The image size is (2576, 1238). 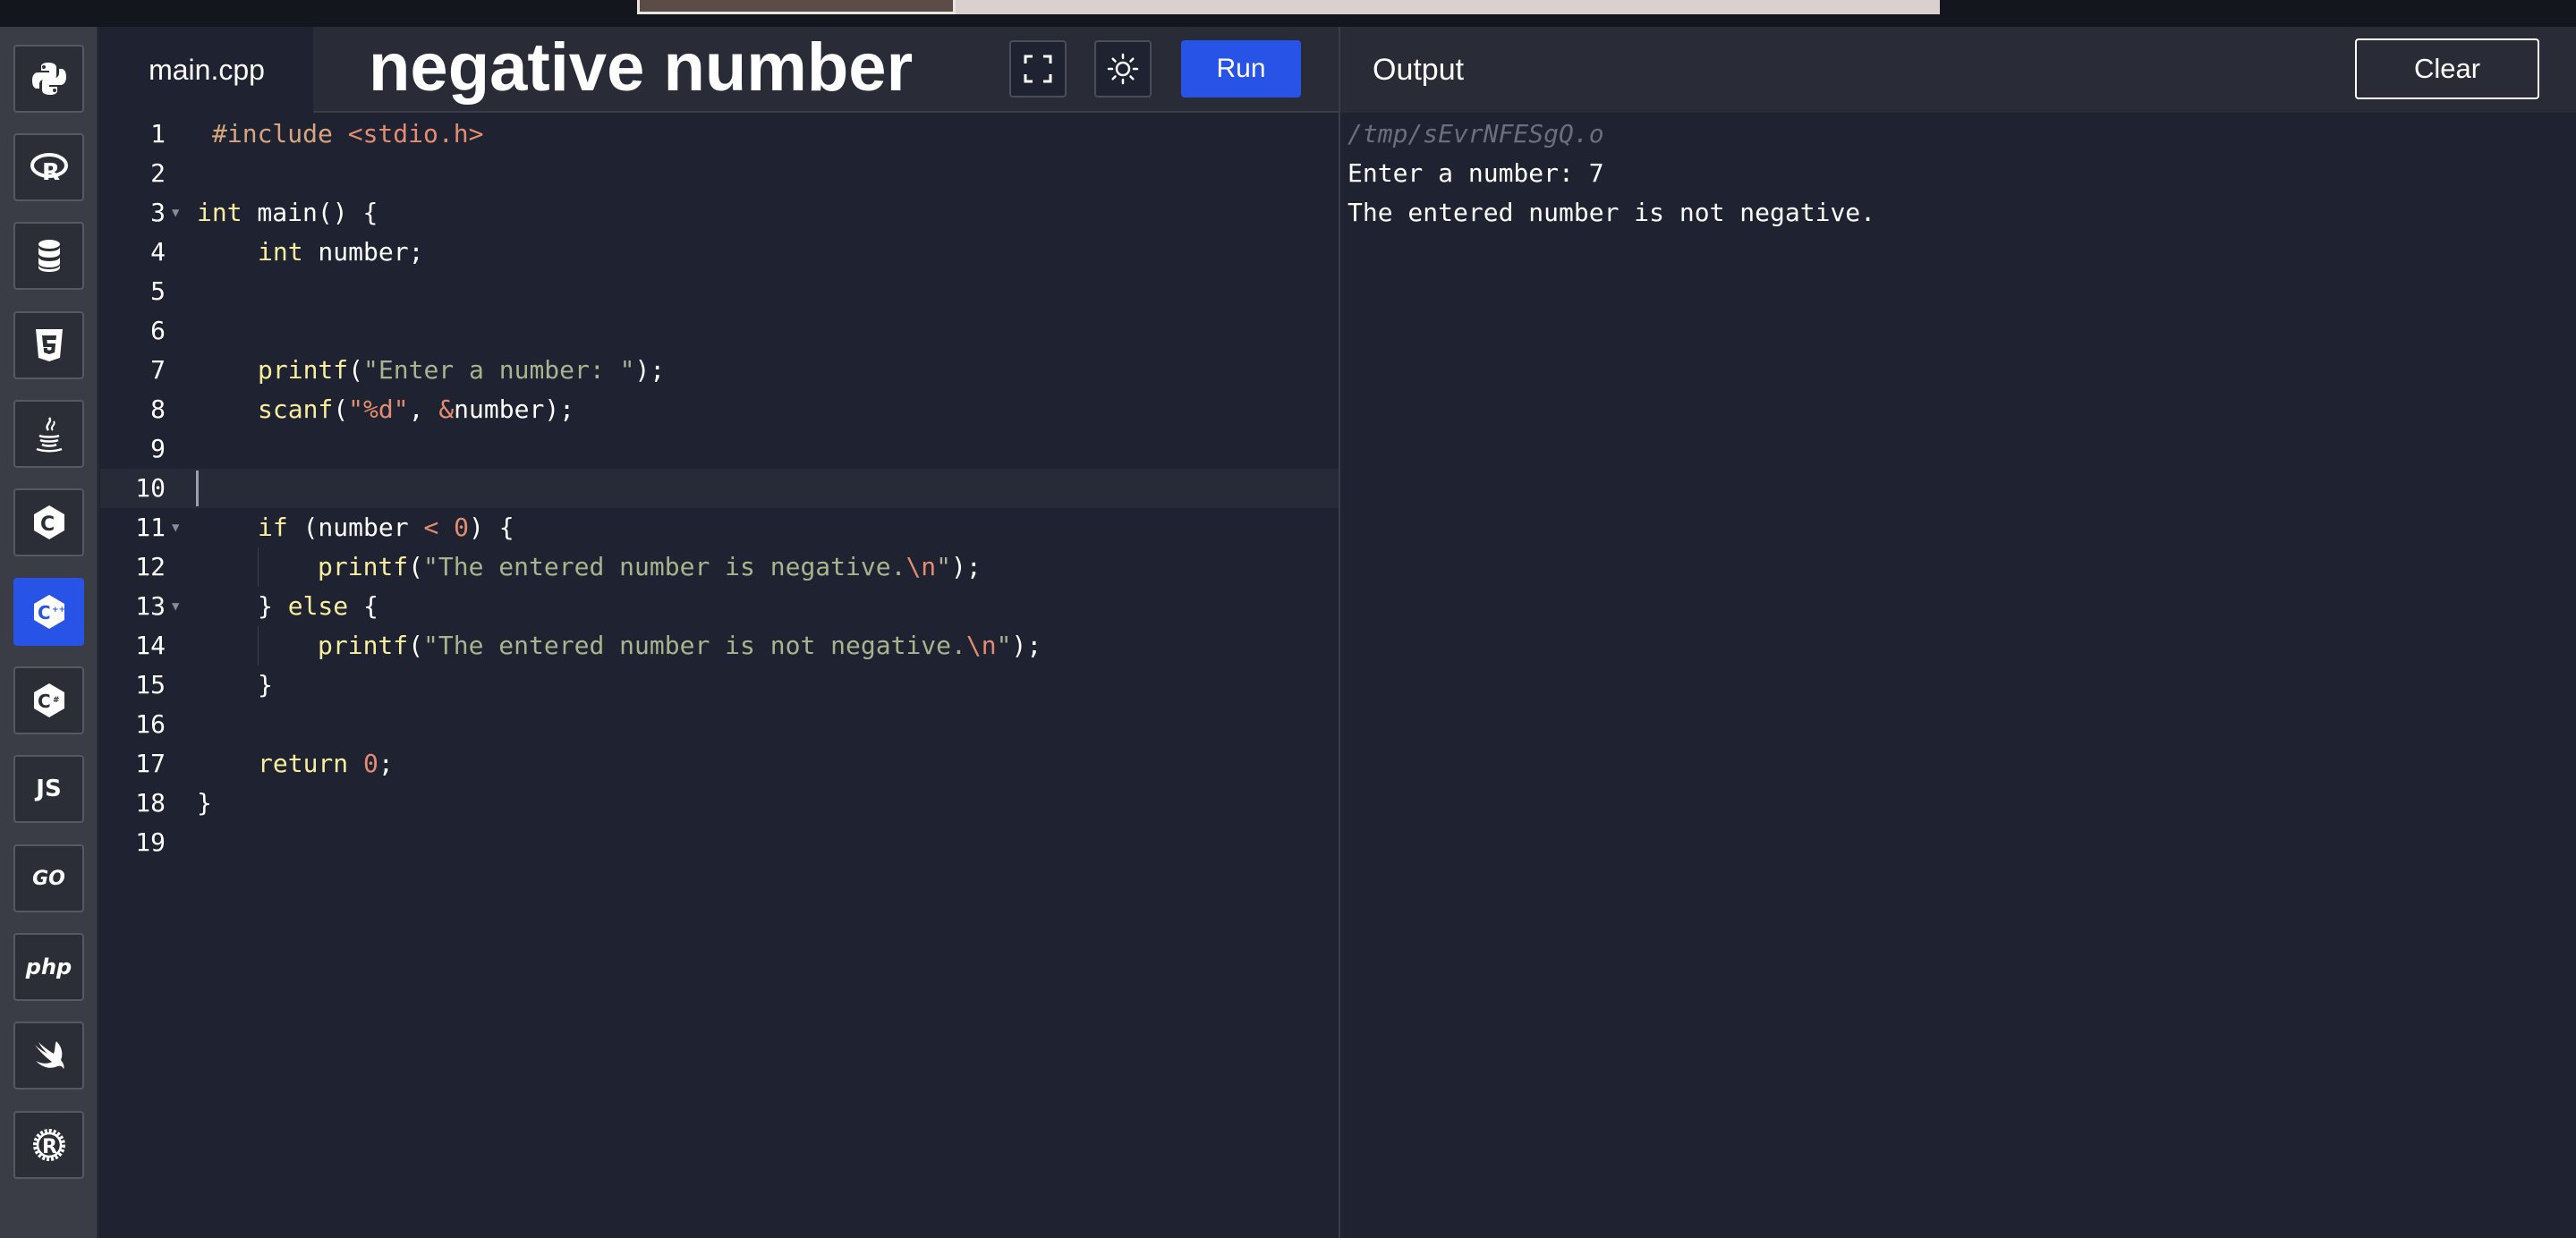 I want to click on video-thumbnail, so click(x=796, y=7).